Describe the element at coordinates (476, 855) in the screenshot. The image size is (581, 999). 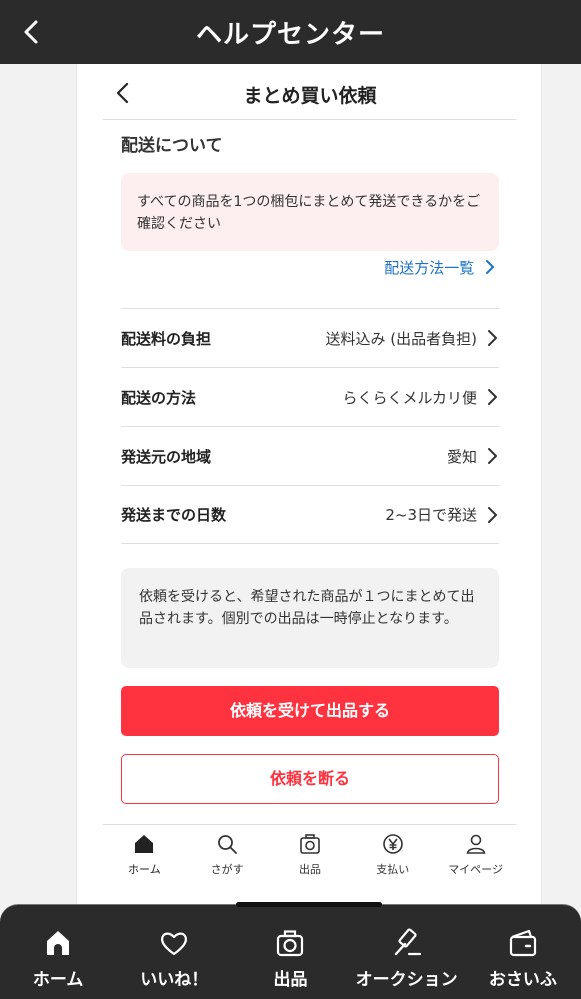
I see `inner-nav-mypage: マイページ` at that location.